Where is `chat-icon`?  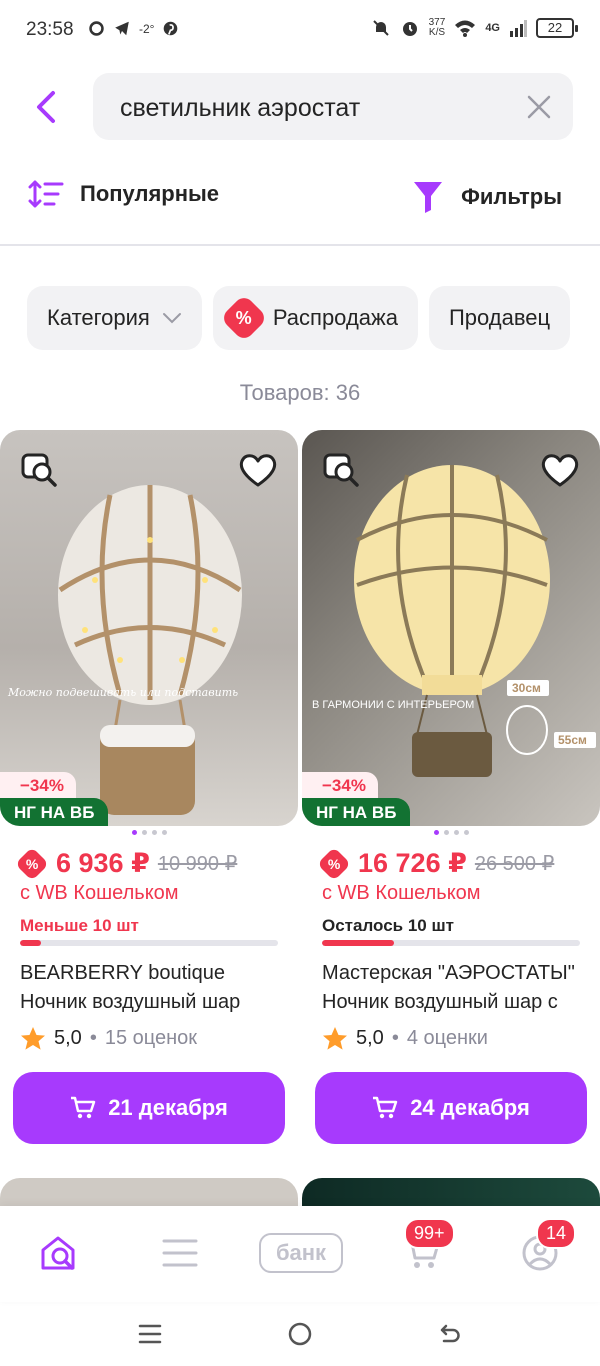
chat-icon is located at coordinates (96, 28).